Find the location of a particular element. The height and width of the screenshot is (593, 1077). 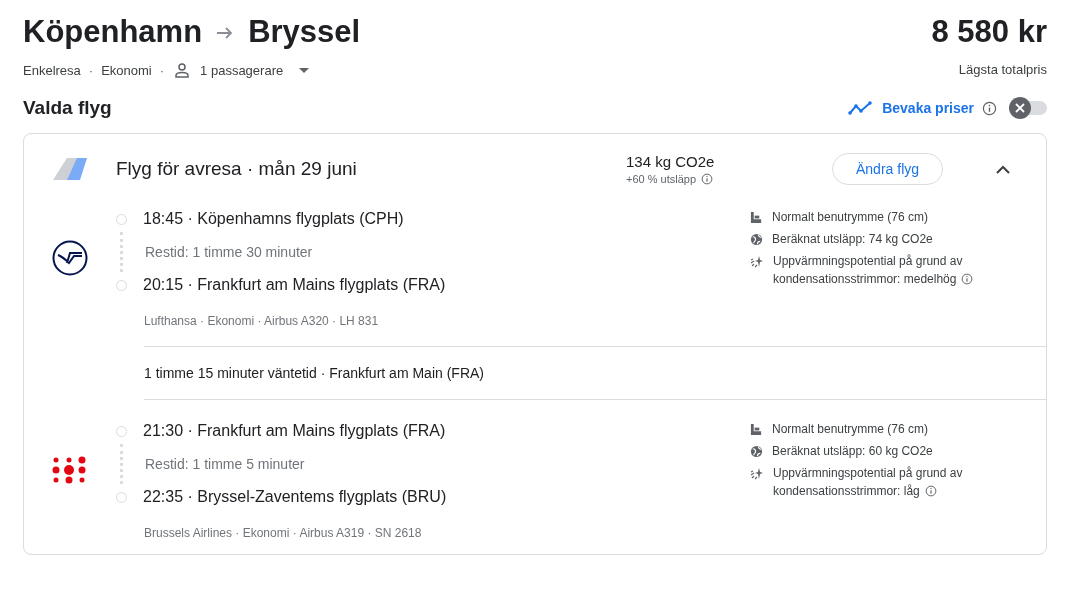

tail-icon is located at coordinates (70, 169).